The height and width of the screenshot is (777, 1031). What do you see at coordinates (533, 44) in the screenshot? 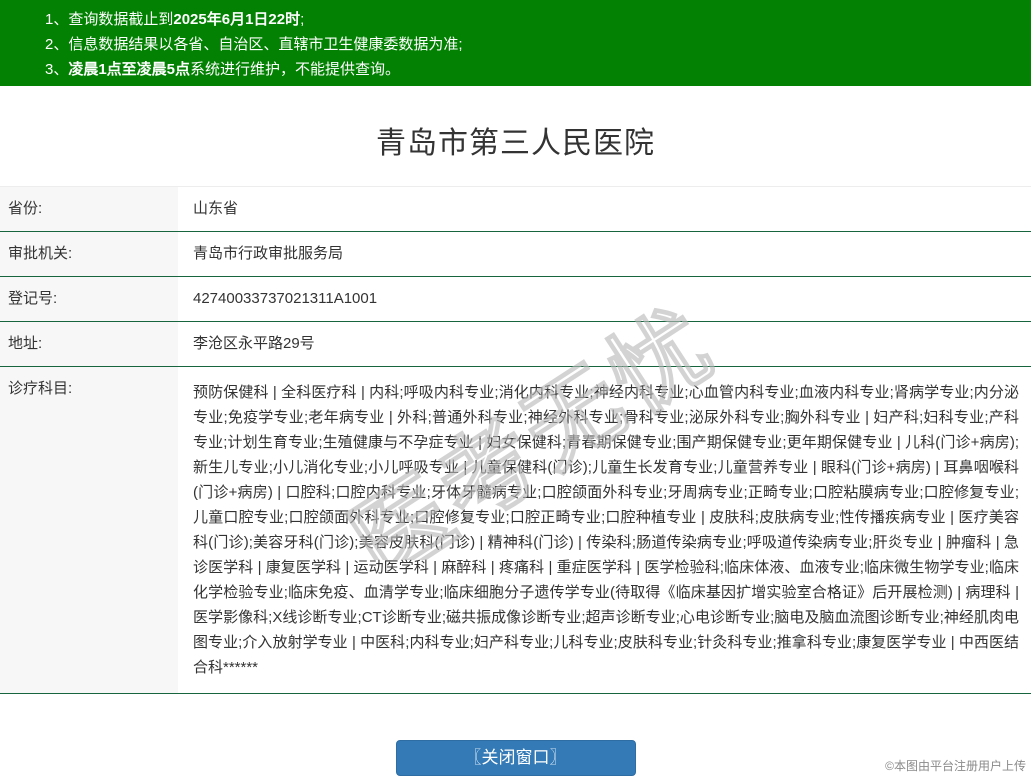
I see `notice-line-2: 2、信息数据结果以各省、自治区、直辖市卫生健康委数据为准;` at bounding box center [533, 44].